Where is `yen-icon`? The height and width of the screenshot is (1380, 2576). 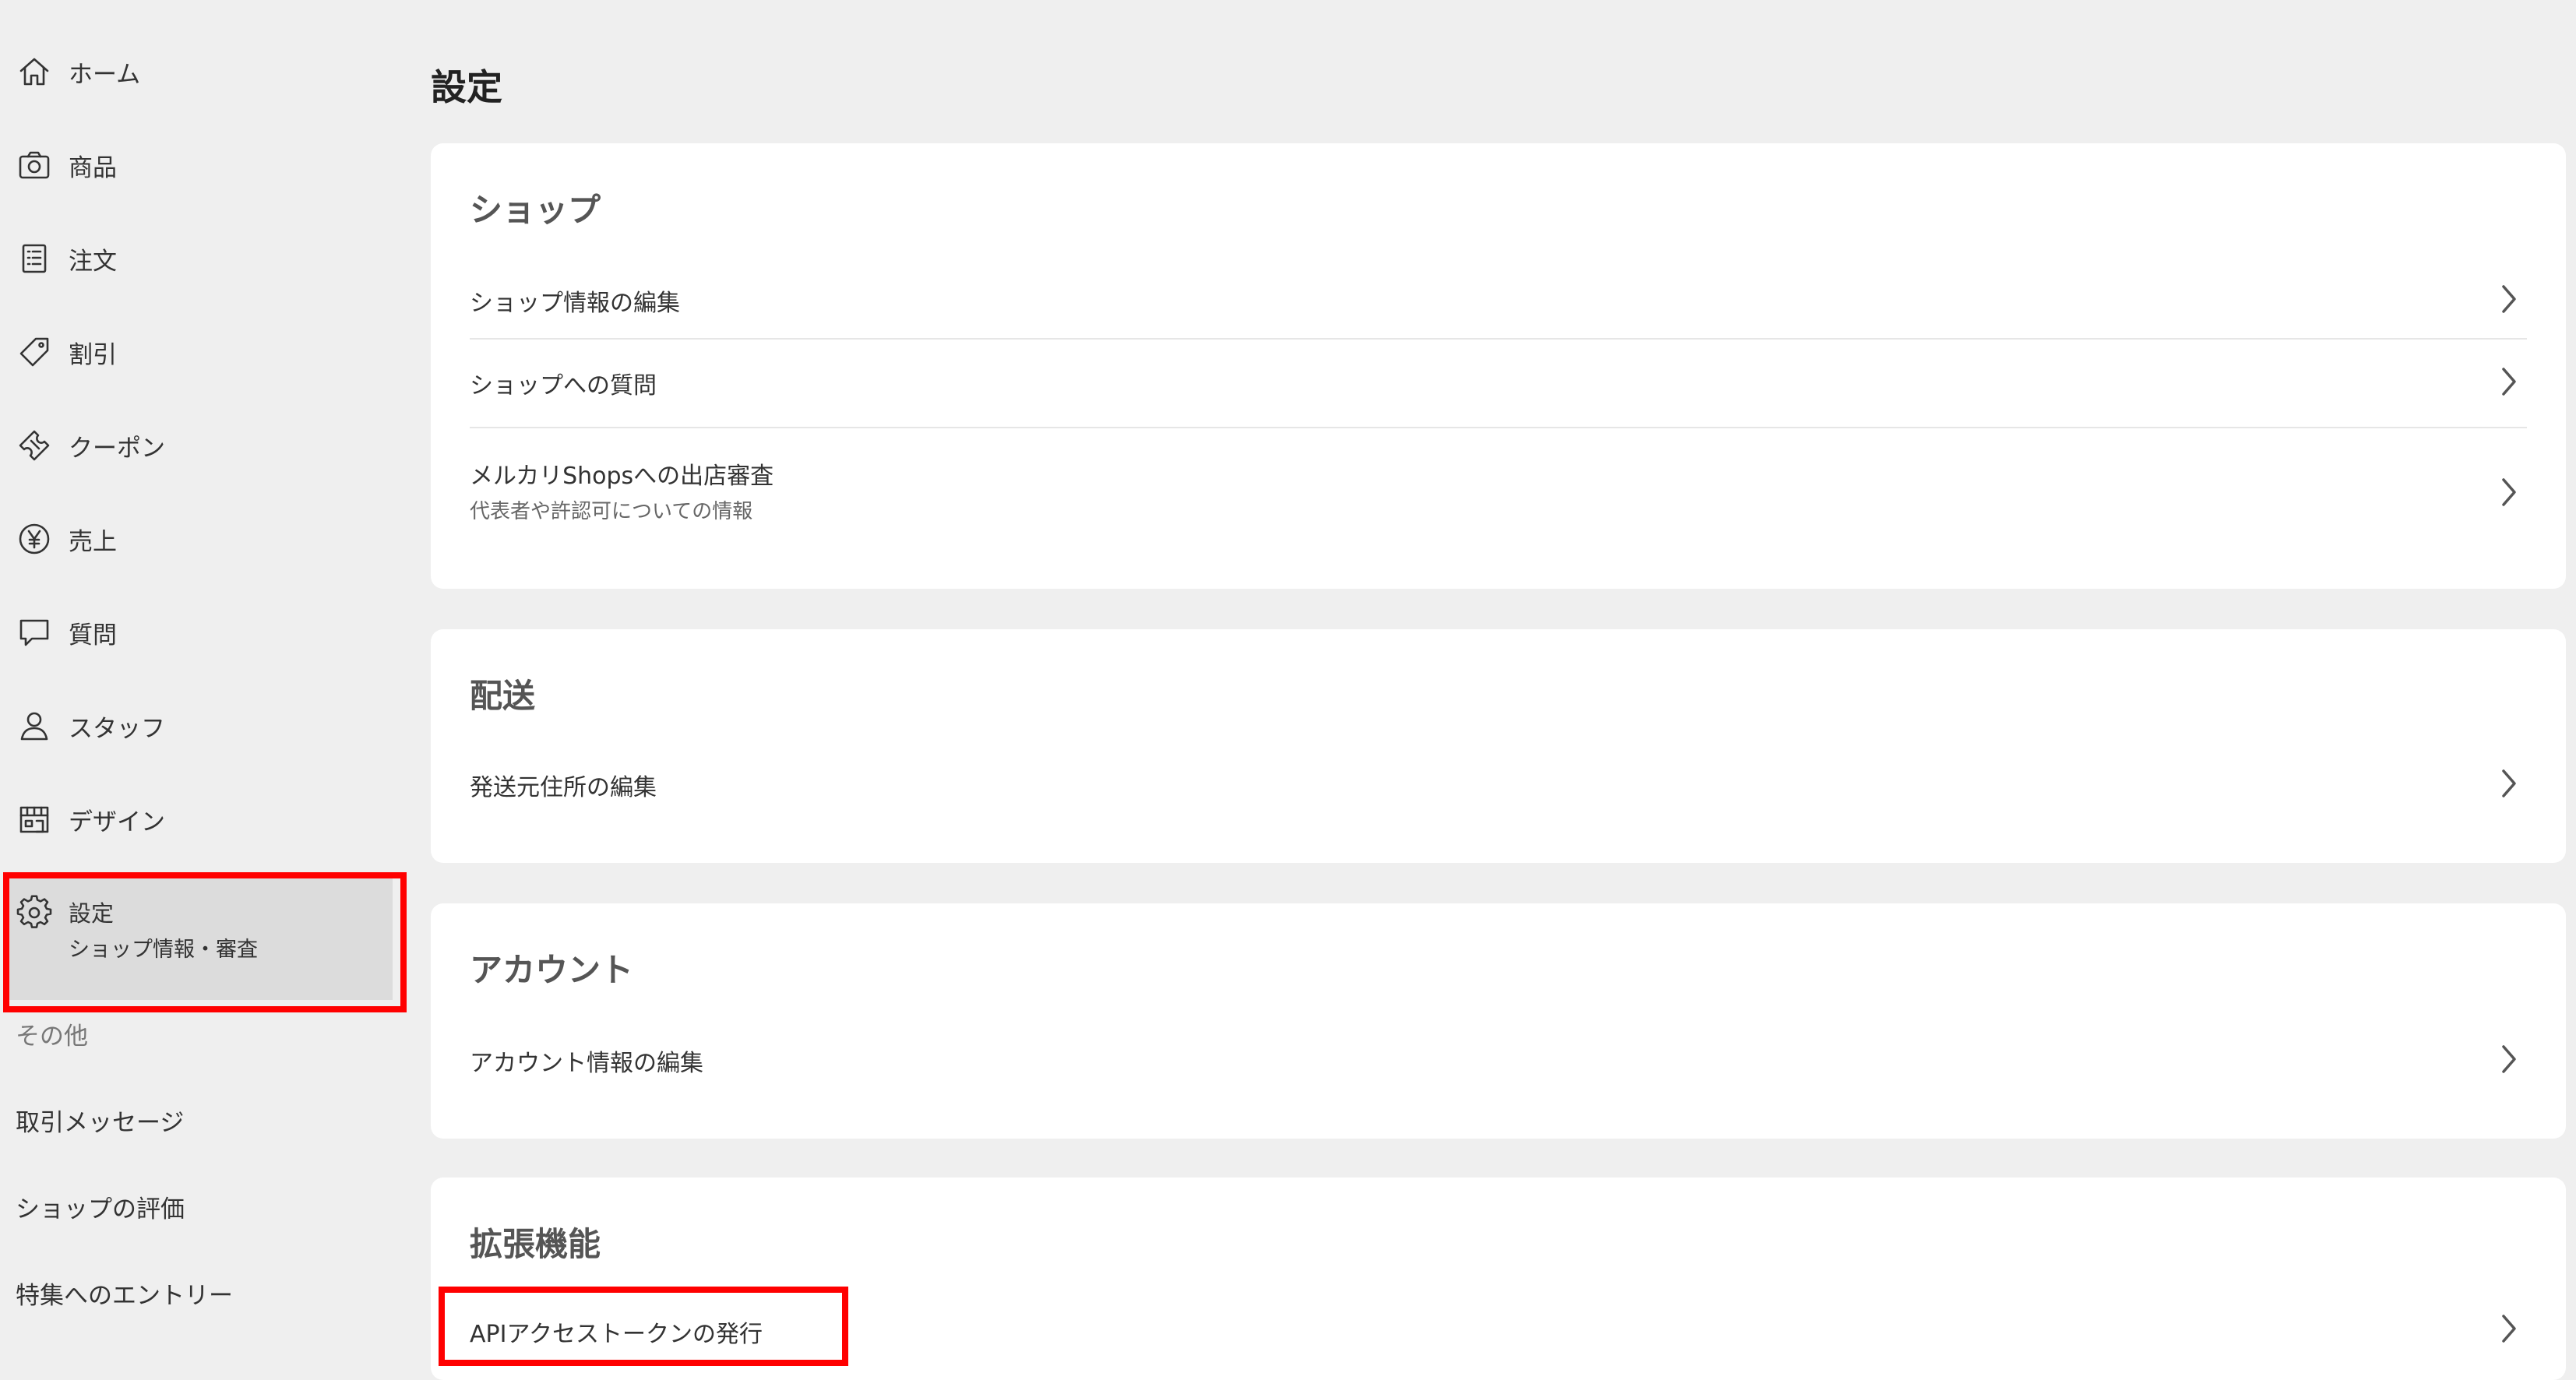 yen-icon is located at coordinates (34, 539).